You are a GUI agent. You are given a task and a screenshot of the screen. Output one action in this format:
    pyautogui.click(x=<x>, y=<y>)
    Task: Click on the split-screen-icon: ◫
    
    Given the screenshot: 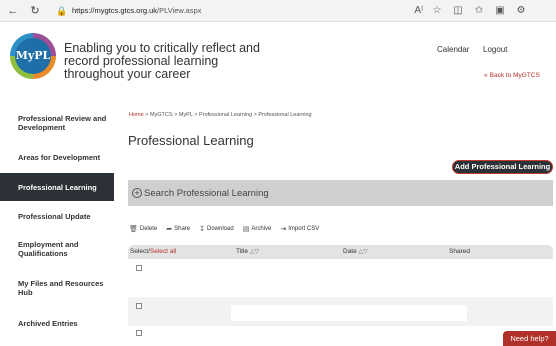 What is the action you would take?
    pyautogui.click(x=458, y=11)
    